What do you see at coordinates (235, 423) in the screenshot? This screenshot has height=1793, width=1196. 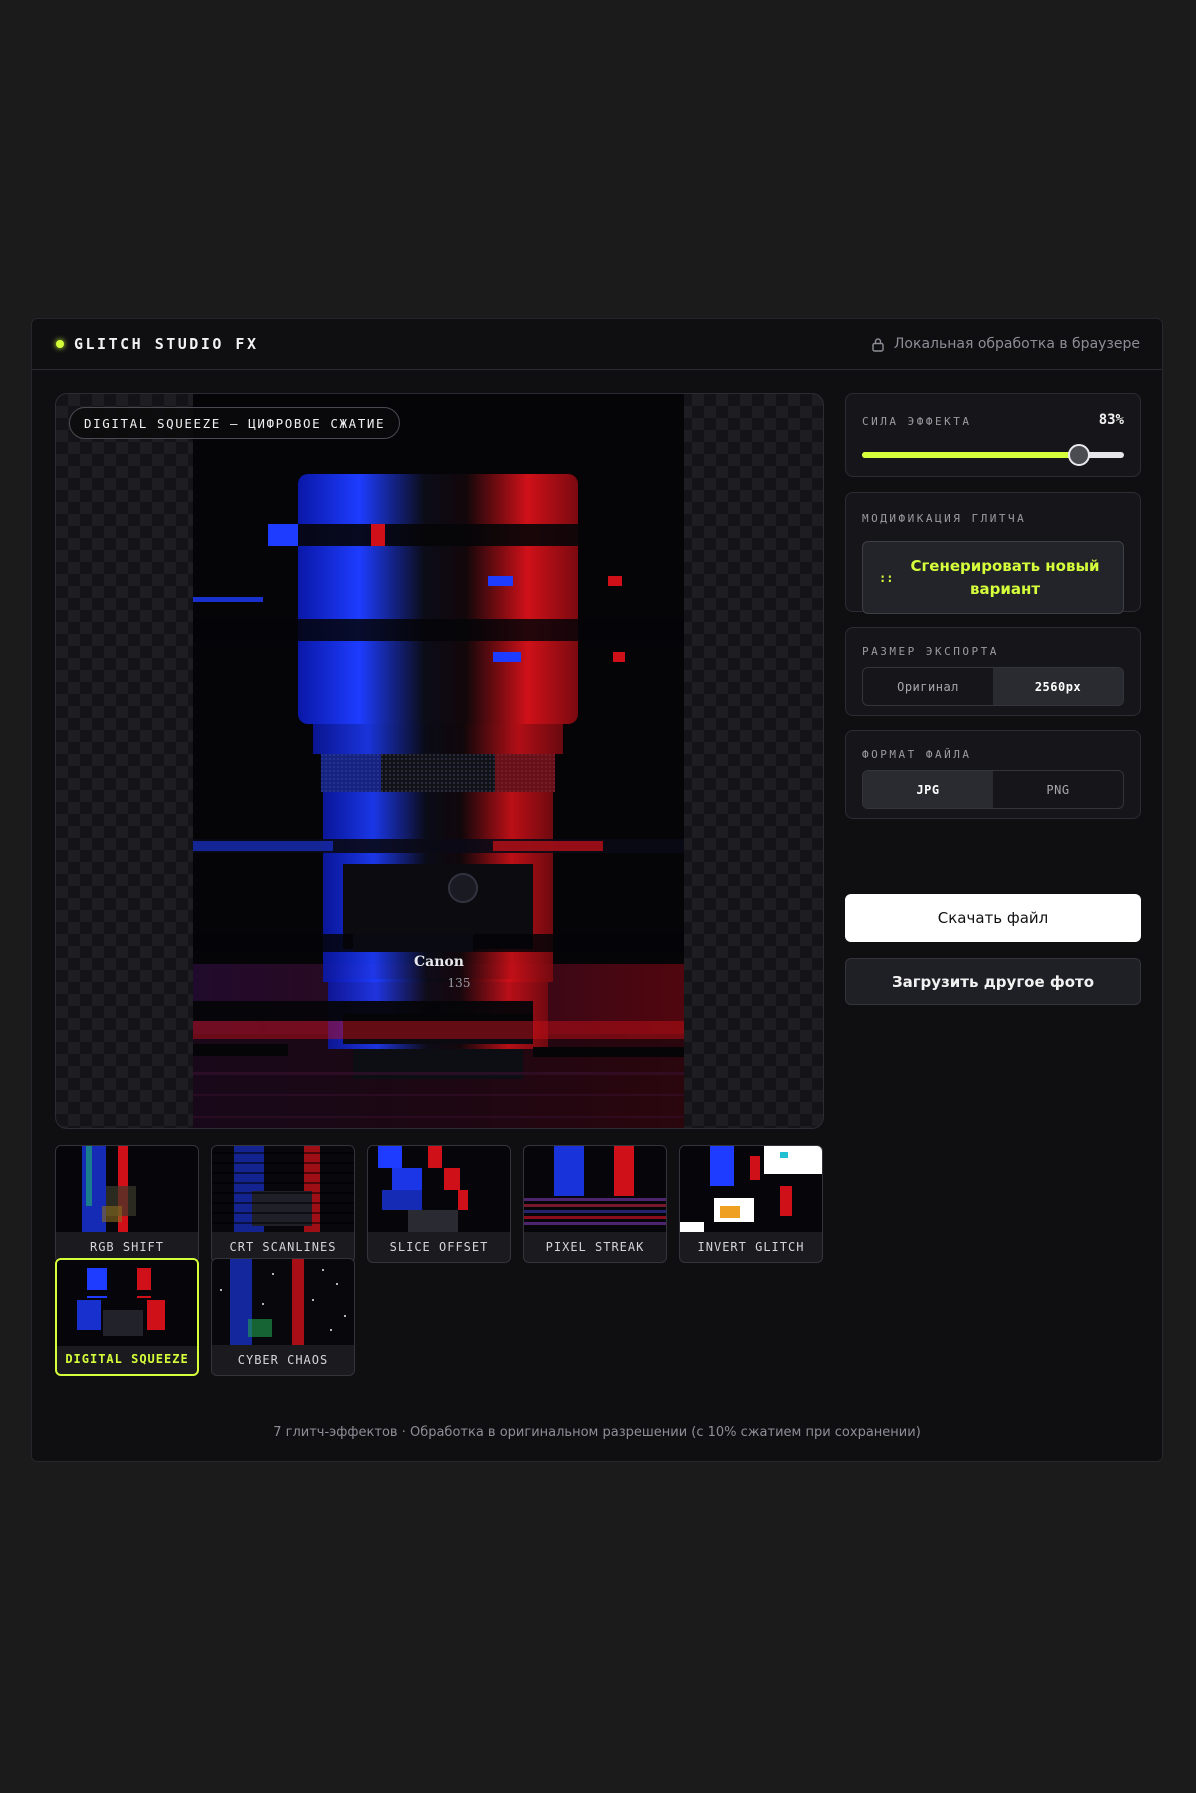 I see `current-effect-badge: DIGITAL SQUEEZE — ЦИФРОВОЕ СЖАТИЕ` at bounding box center [235, 423].